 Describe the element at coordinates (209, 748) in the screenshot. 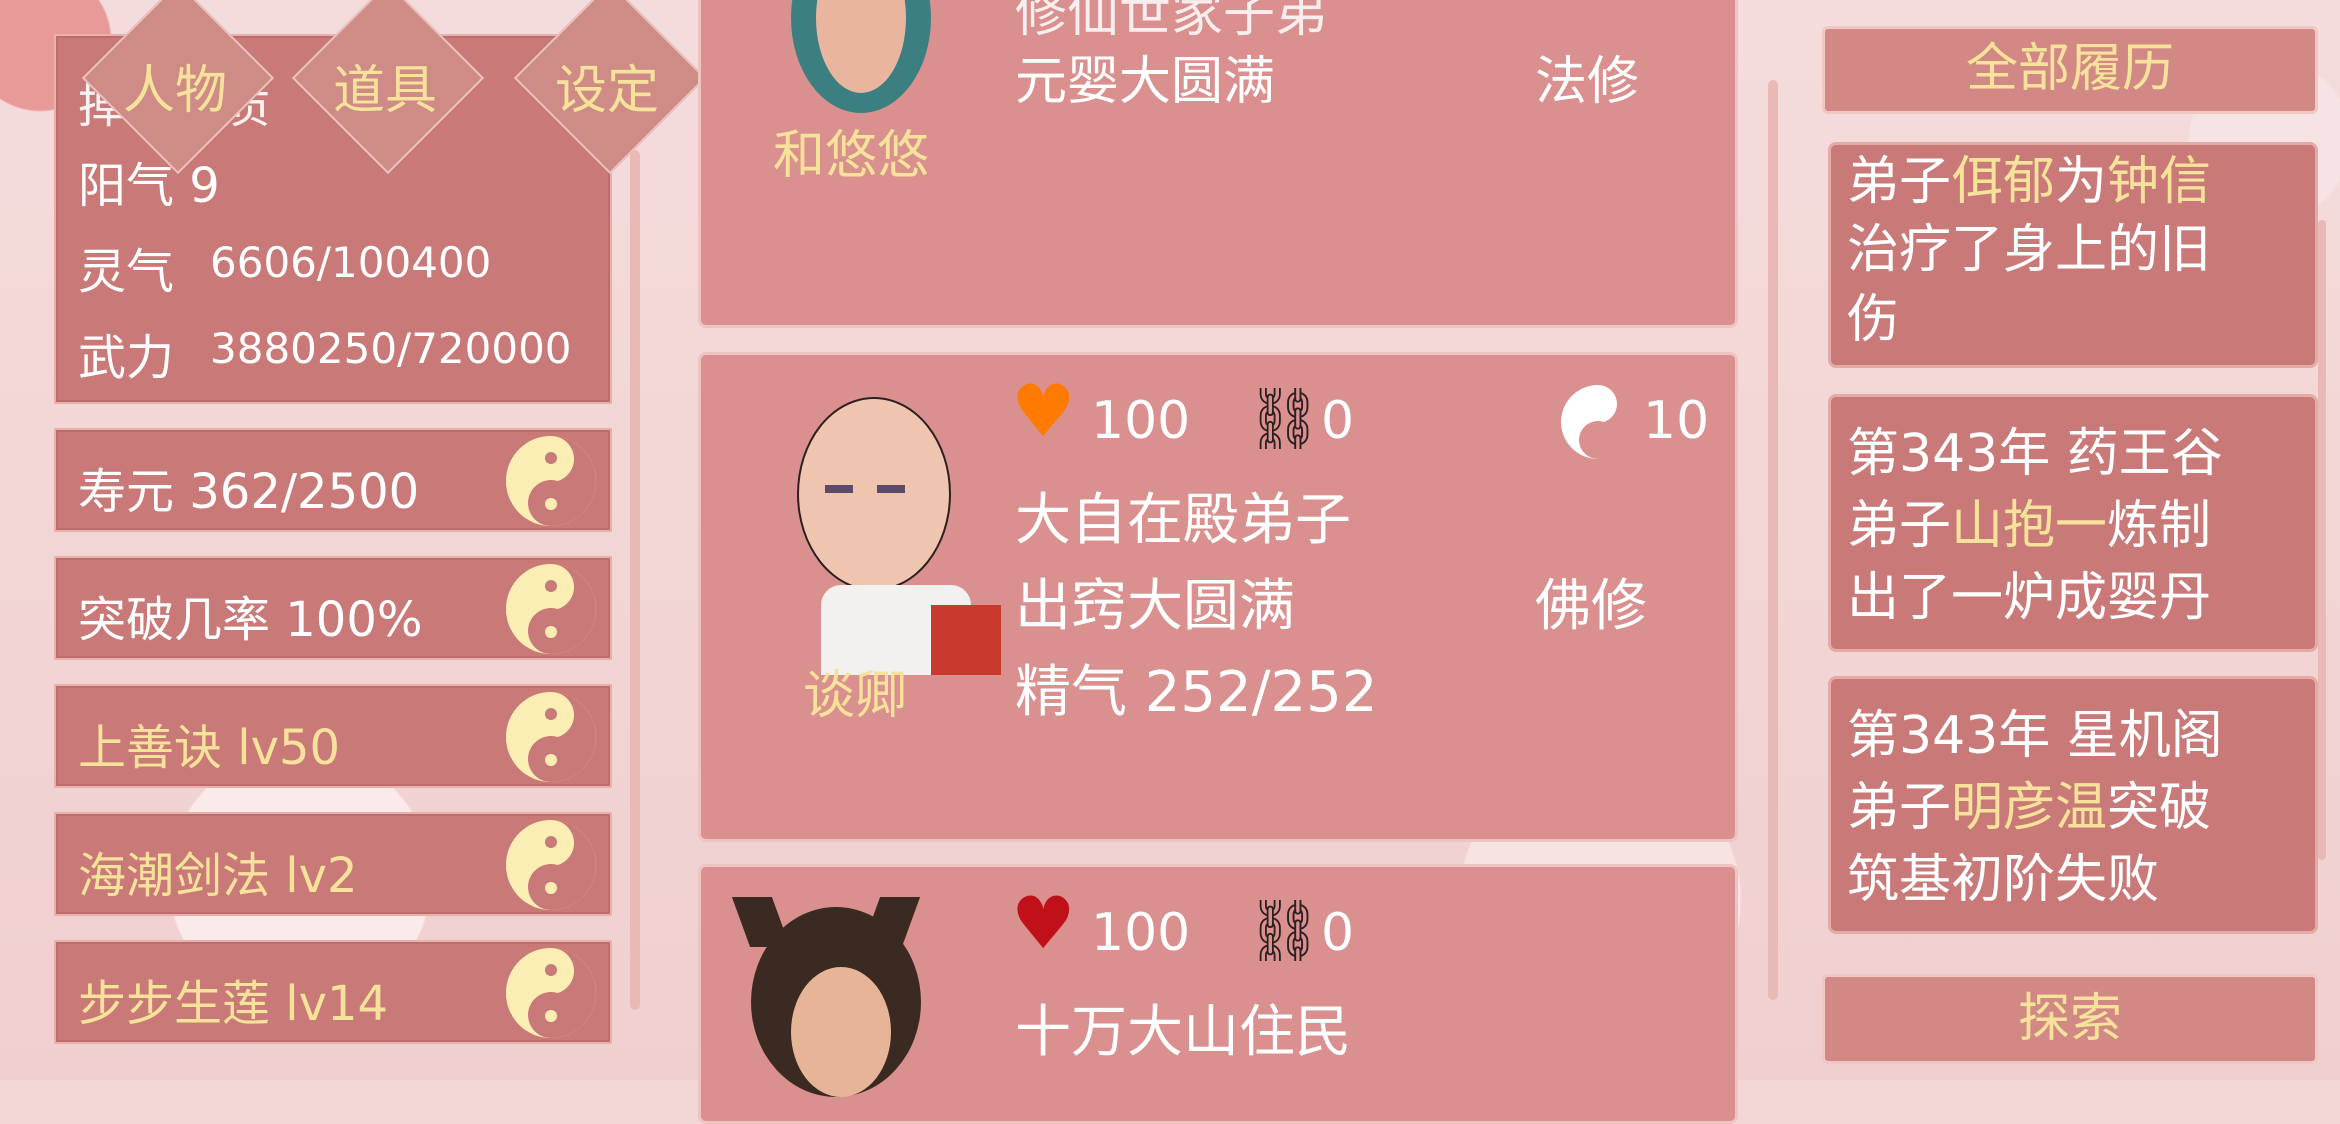

I see `attribute-label: 上善诀 lv50` at that location.